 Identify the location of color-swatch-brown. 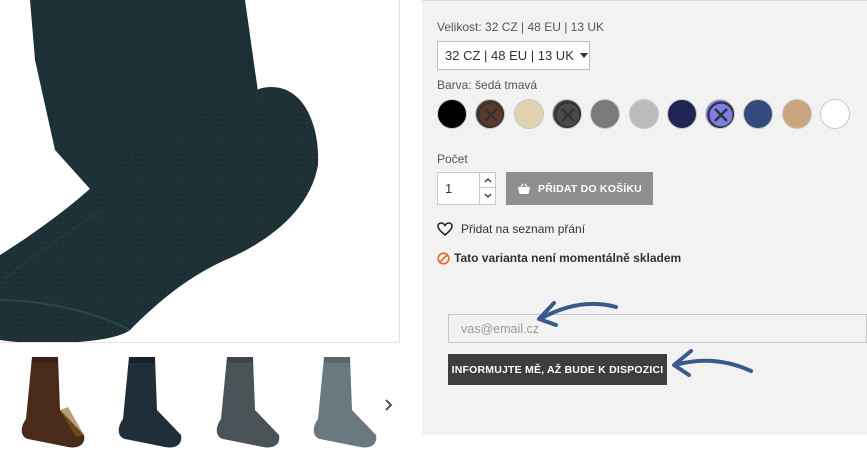
(490, 114).